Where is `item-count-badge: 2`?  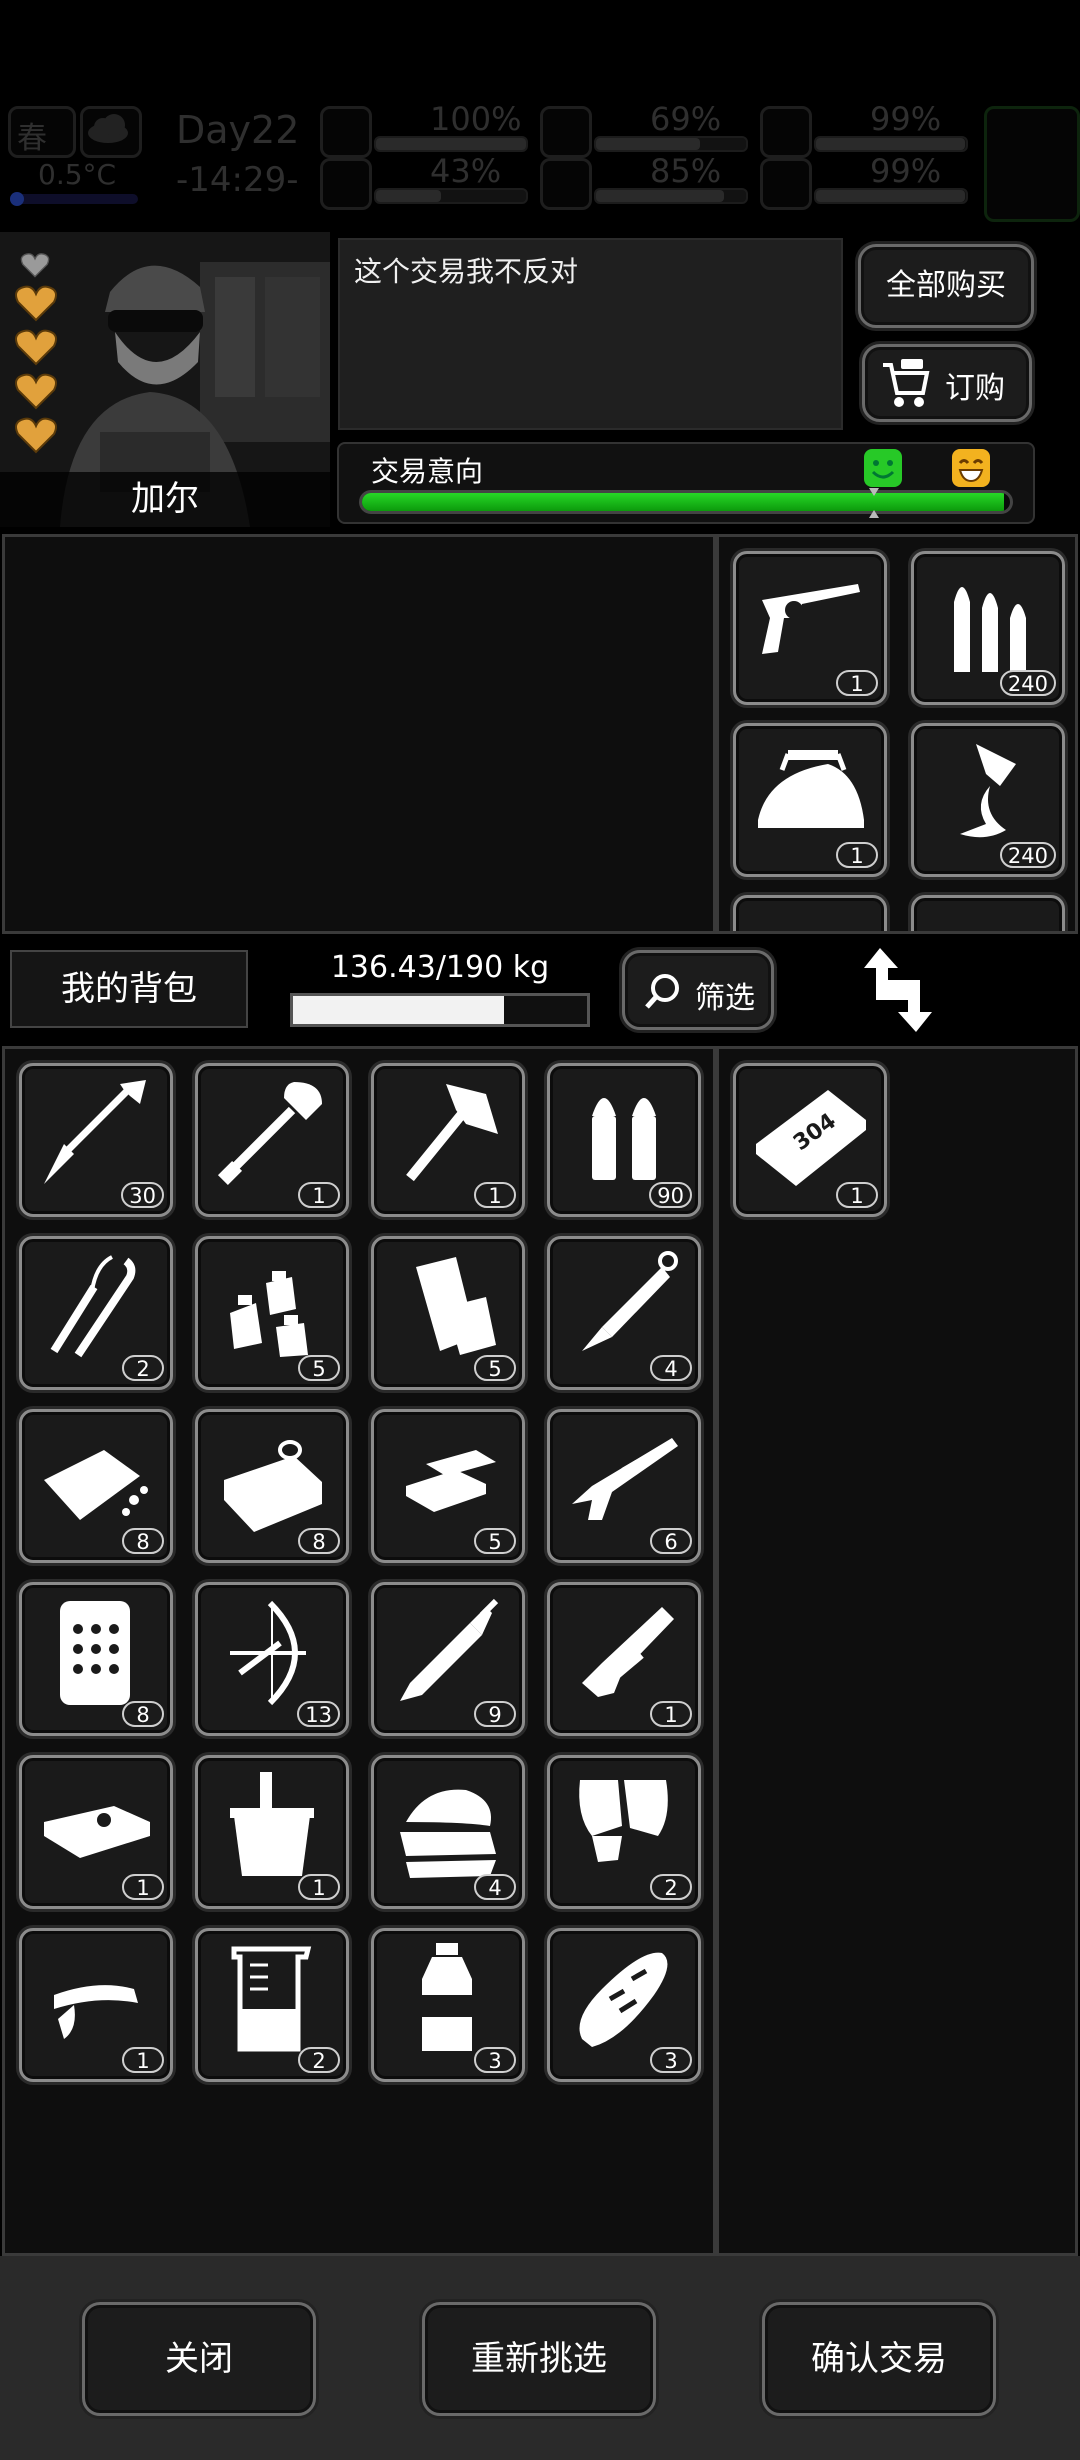 item-count-badge: 2 is located at coordinates (143, 1368).